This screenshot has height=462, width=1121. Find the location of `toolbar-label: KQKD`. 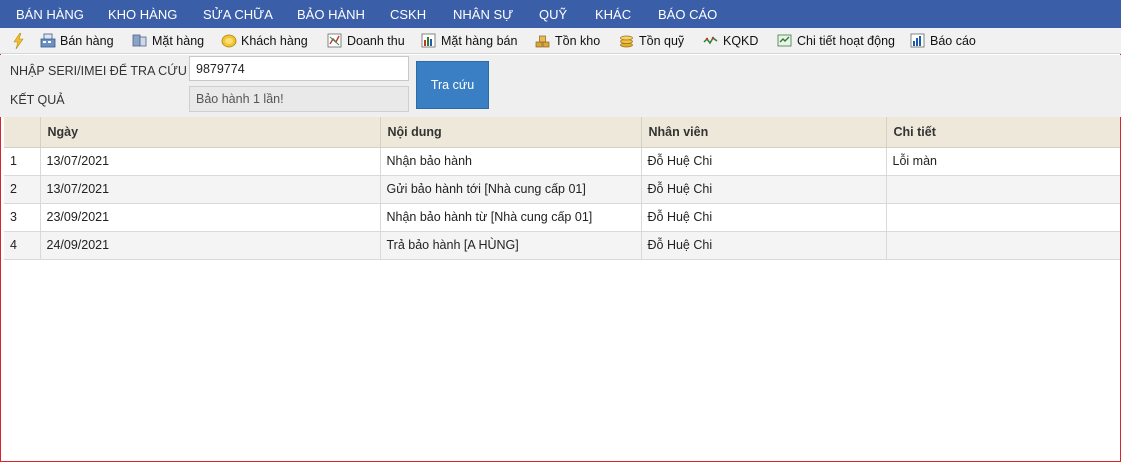

toolbar-label: KQKD is located at coordinates (741, 40).